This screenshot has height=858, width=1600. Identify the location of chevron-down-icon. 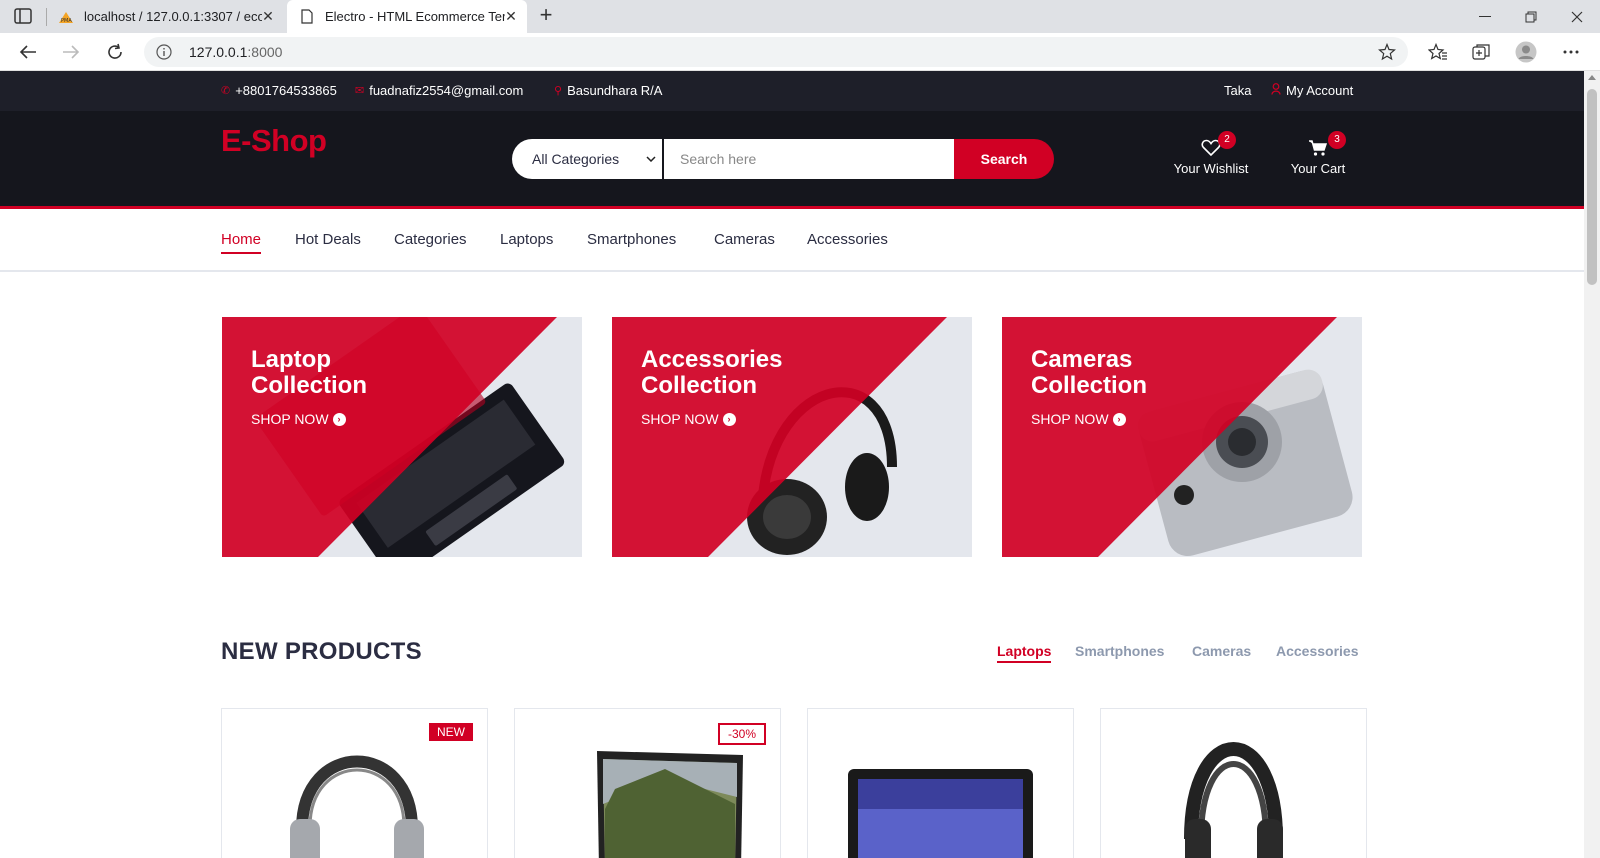
(651, 159).